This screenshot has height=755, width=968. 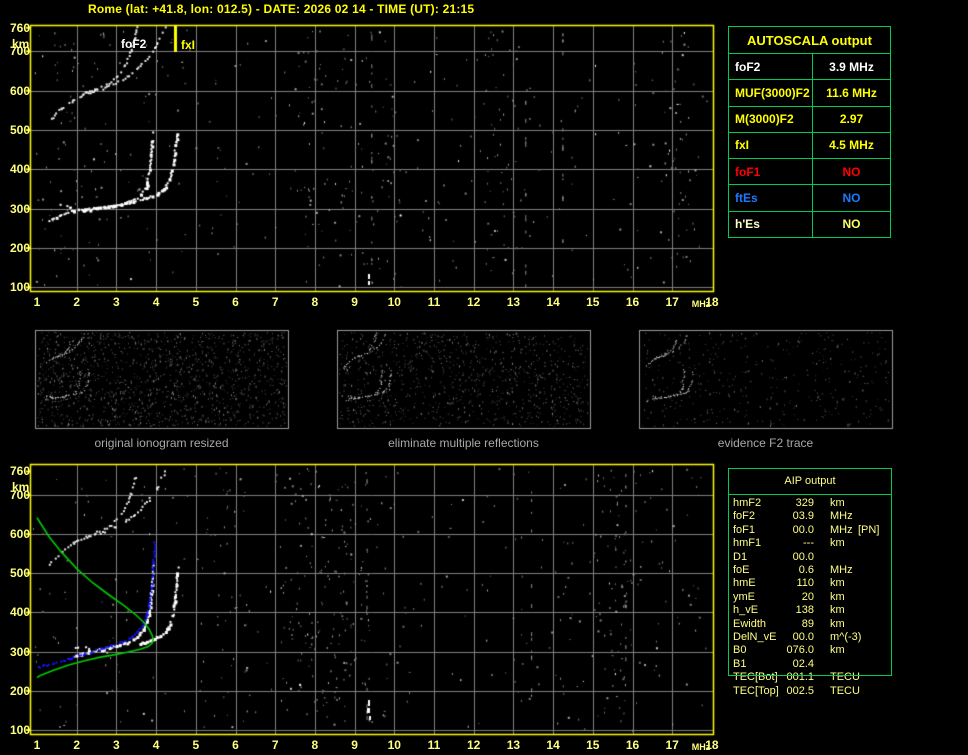 I want to click on autoscala-row: foF1 NO, so click(x=809, y=172).